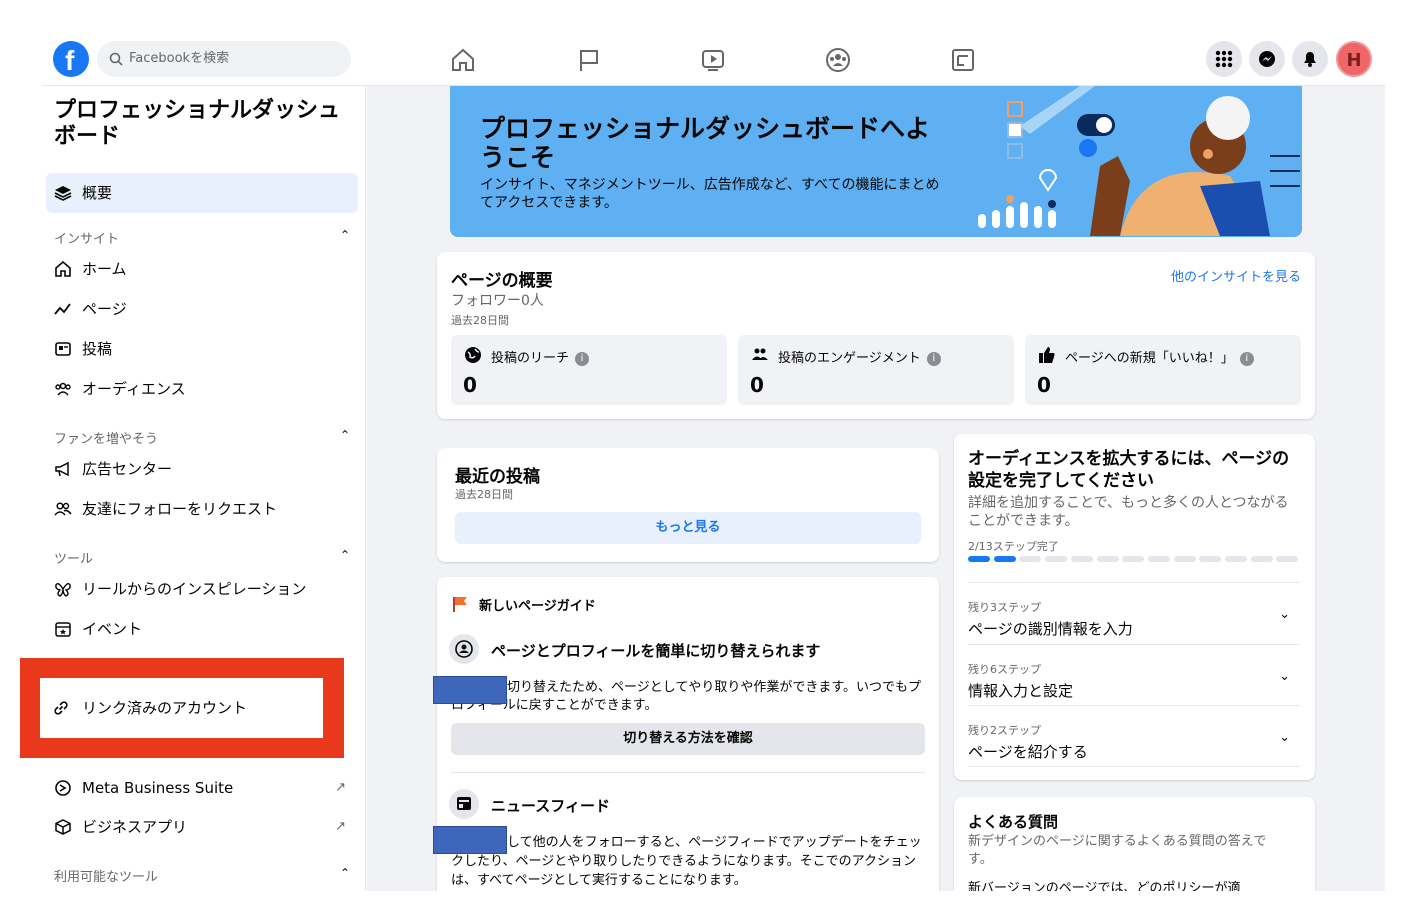 This screenshot has height=920, width=1414. Describe the element at coordinates (202, 469) in the screenshot. I see `sidebar-item-ad-center: 広告センター` at that location.